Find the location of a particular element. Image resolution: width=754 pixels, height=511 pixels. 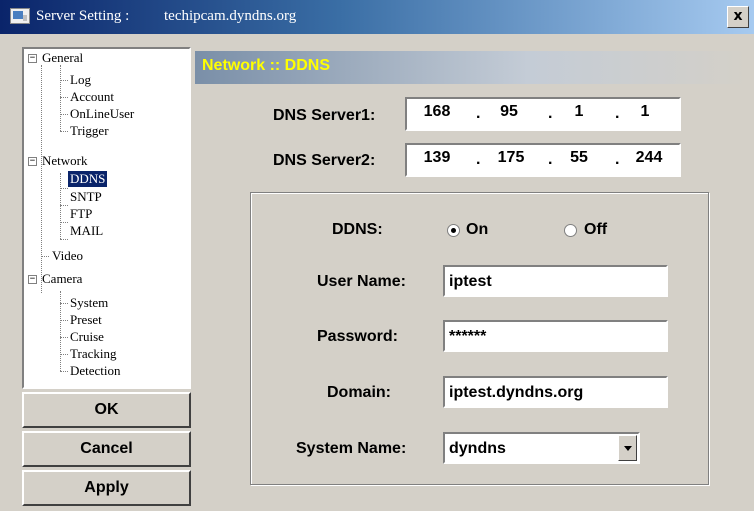

panel-header: Network :: DDNS is located at coordinates (472, 67).